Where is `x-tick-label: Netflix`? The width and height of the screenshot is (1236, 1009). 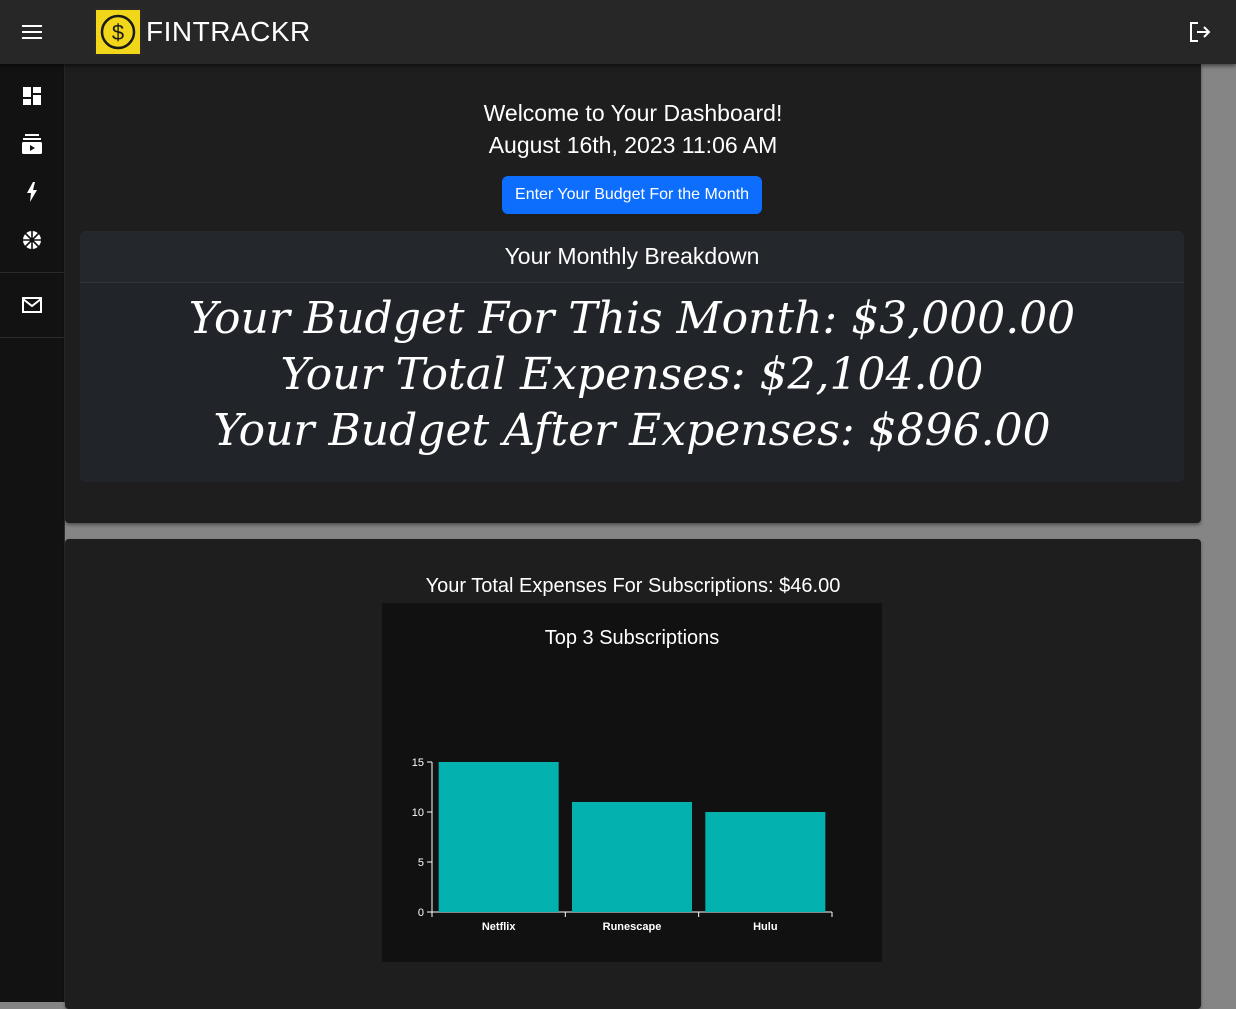
x-tick-label: Netflix is located at coordinates (499, 927).